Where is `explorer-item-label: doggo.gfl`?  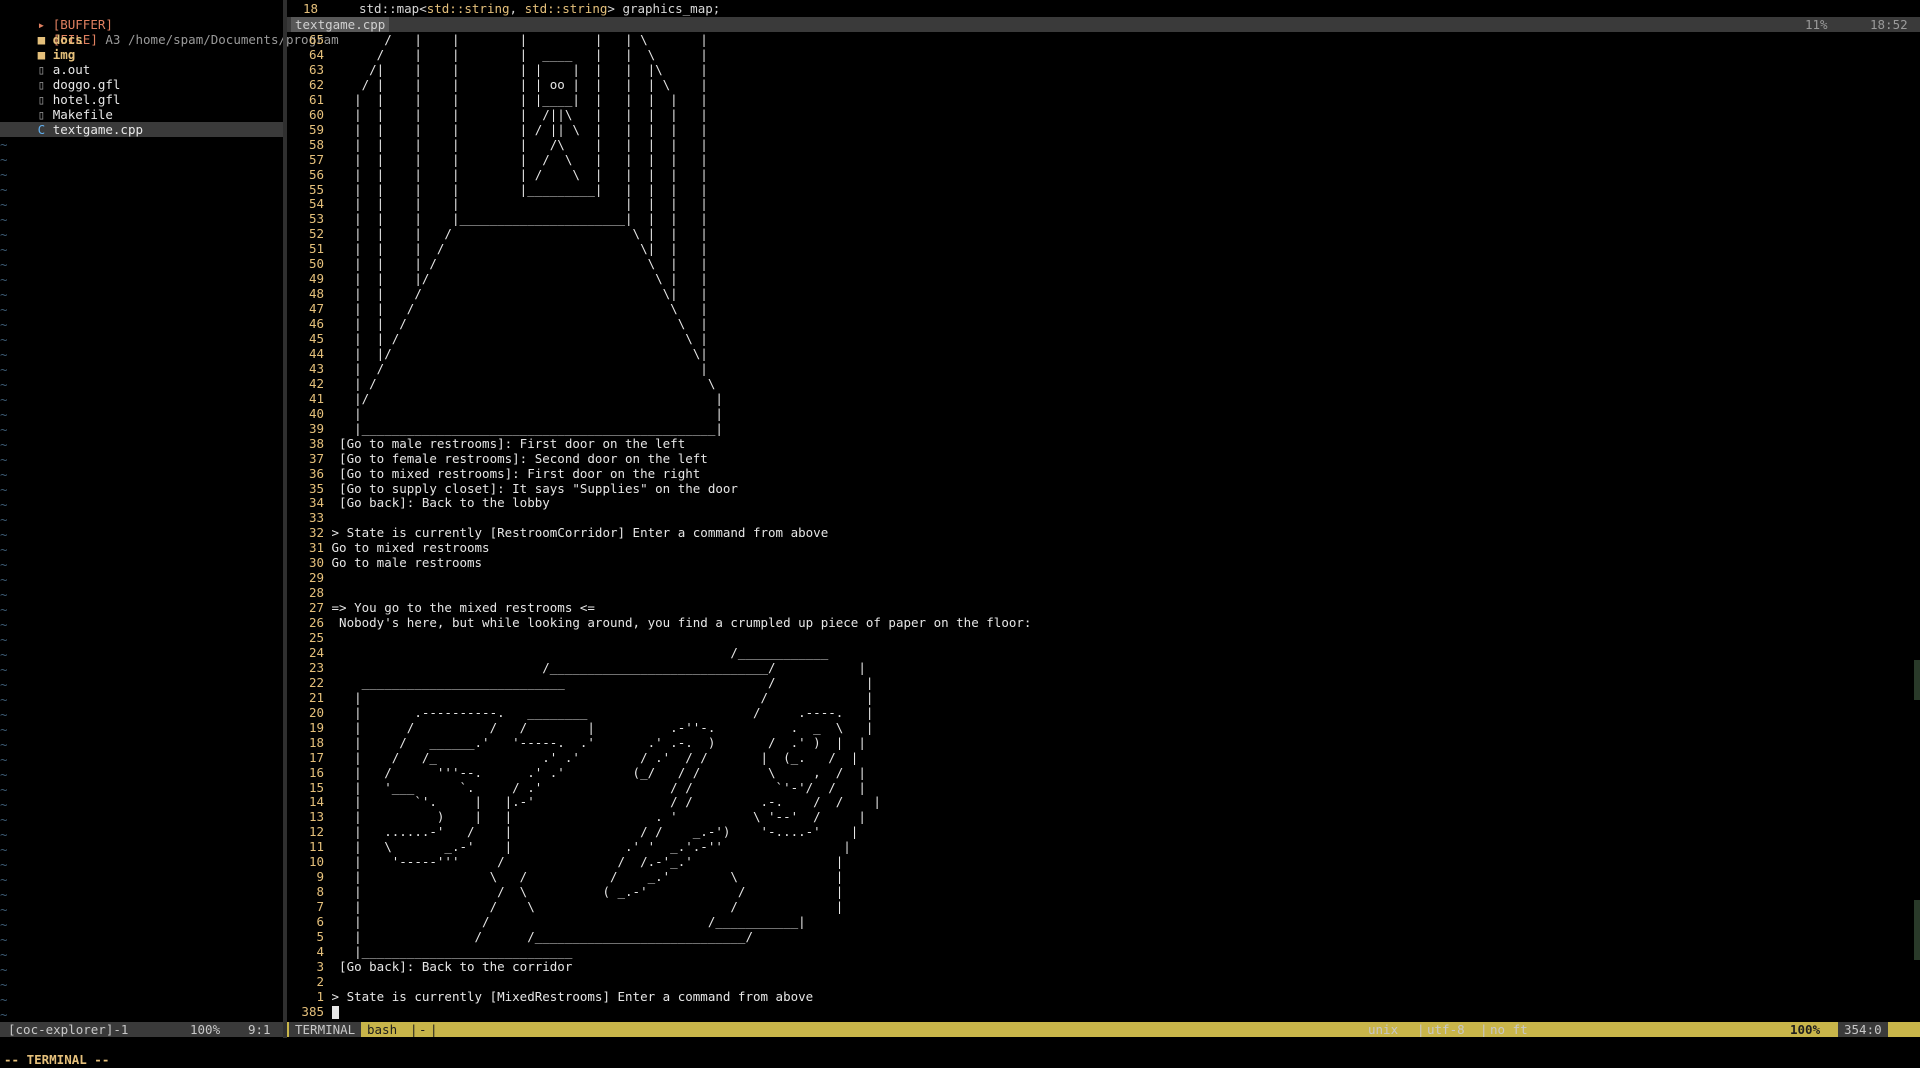
explorer-item-label: doggo.gfl is located at coordinates (86, 84).